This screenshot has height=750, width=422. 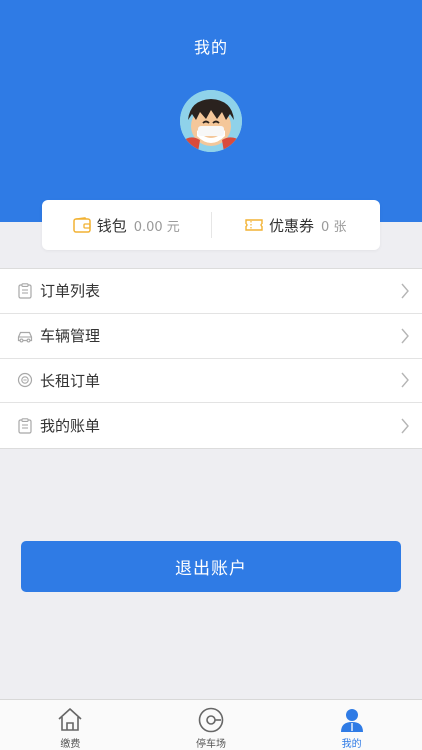 I want to click on page-title: 我的, so click(x=210, y=47).